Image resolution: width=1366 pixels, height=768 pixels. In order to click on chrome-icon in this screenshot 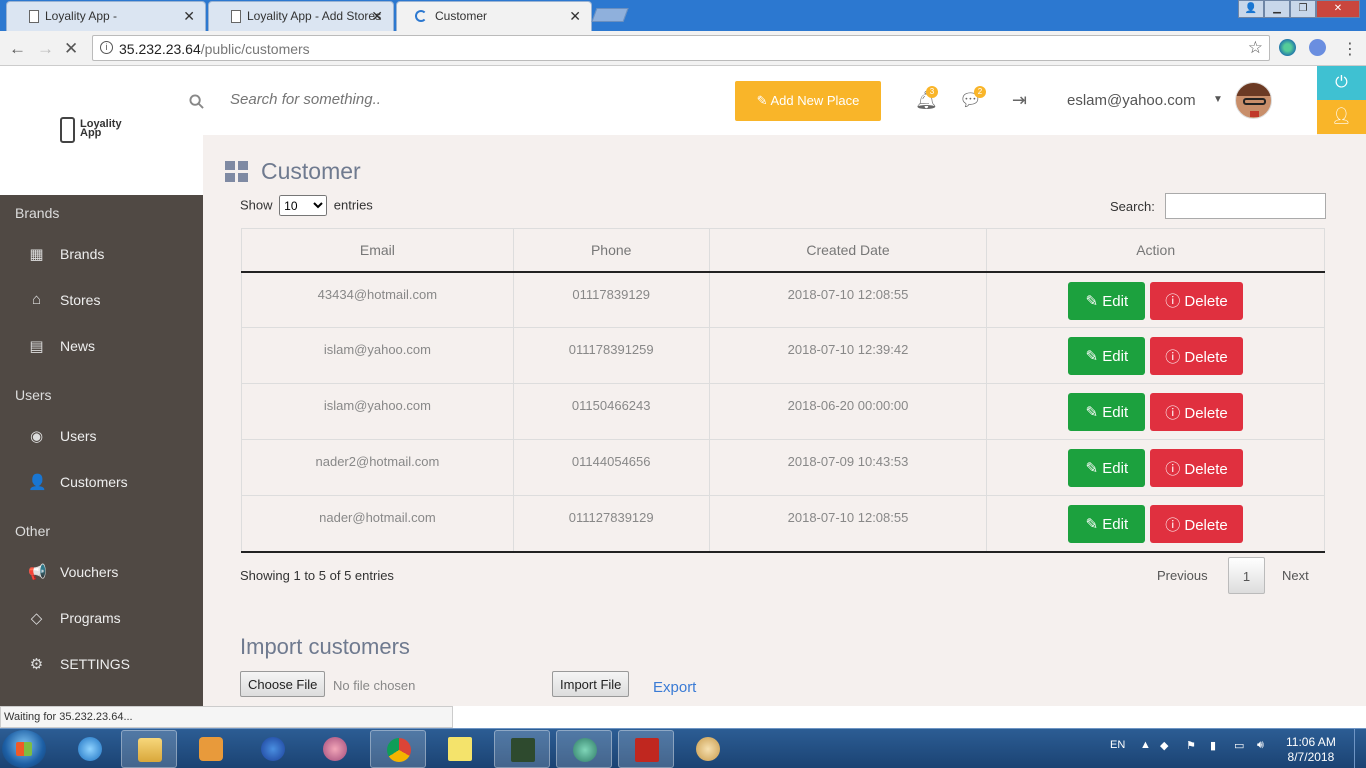, I will do `click(398, 749)`.